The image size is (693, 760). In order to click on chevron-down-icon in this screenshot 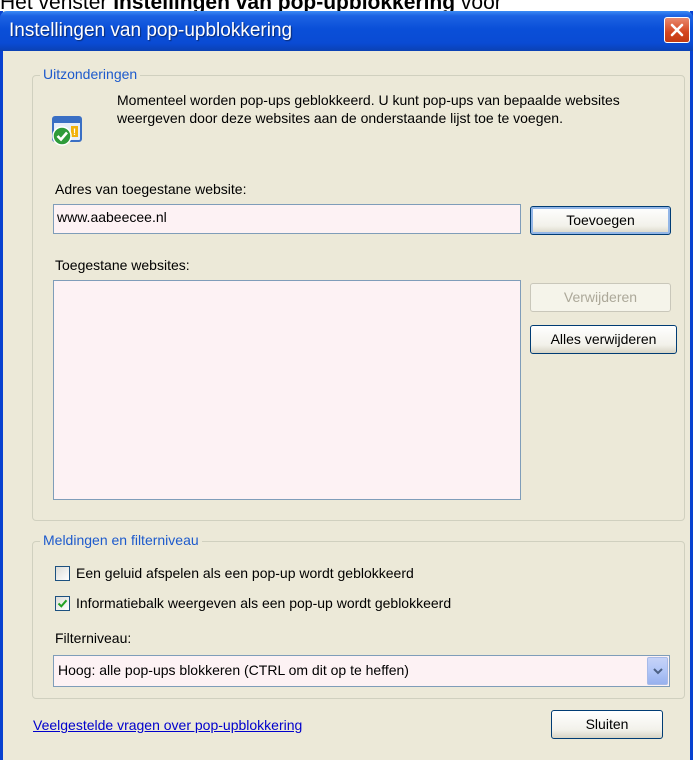, I will do `click(658, 671)`.